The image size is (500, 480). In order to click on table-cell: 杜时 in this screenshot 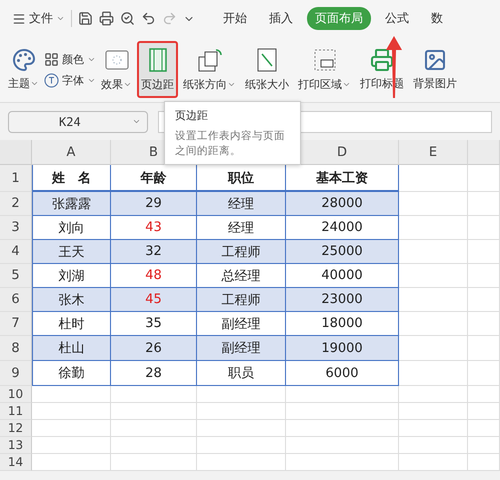, I will do `click(71, 324)`.